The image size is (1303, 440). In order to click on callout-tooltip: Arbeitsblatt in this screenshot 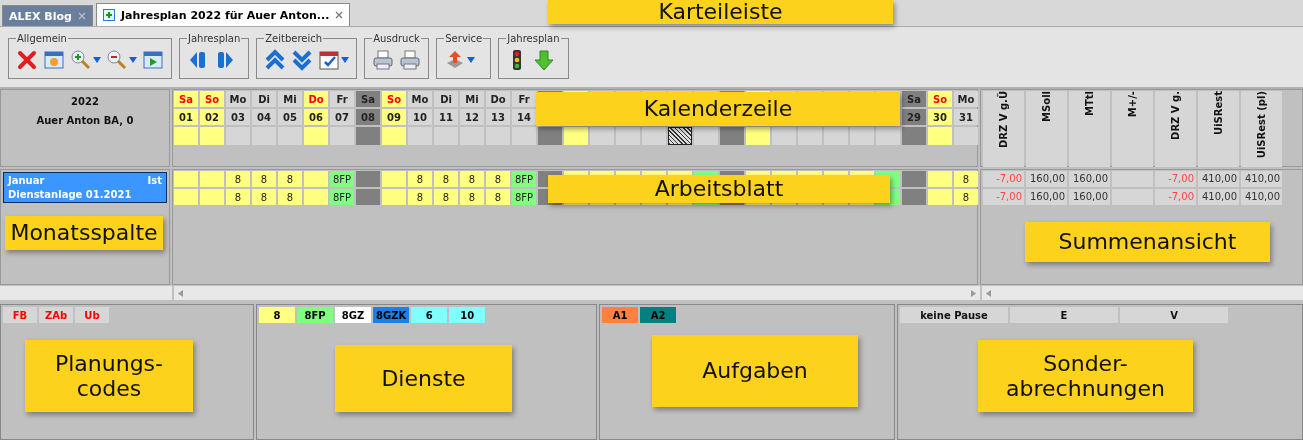, I will do `click(719, 189)`.